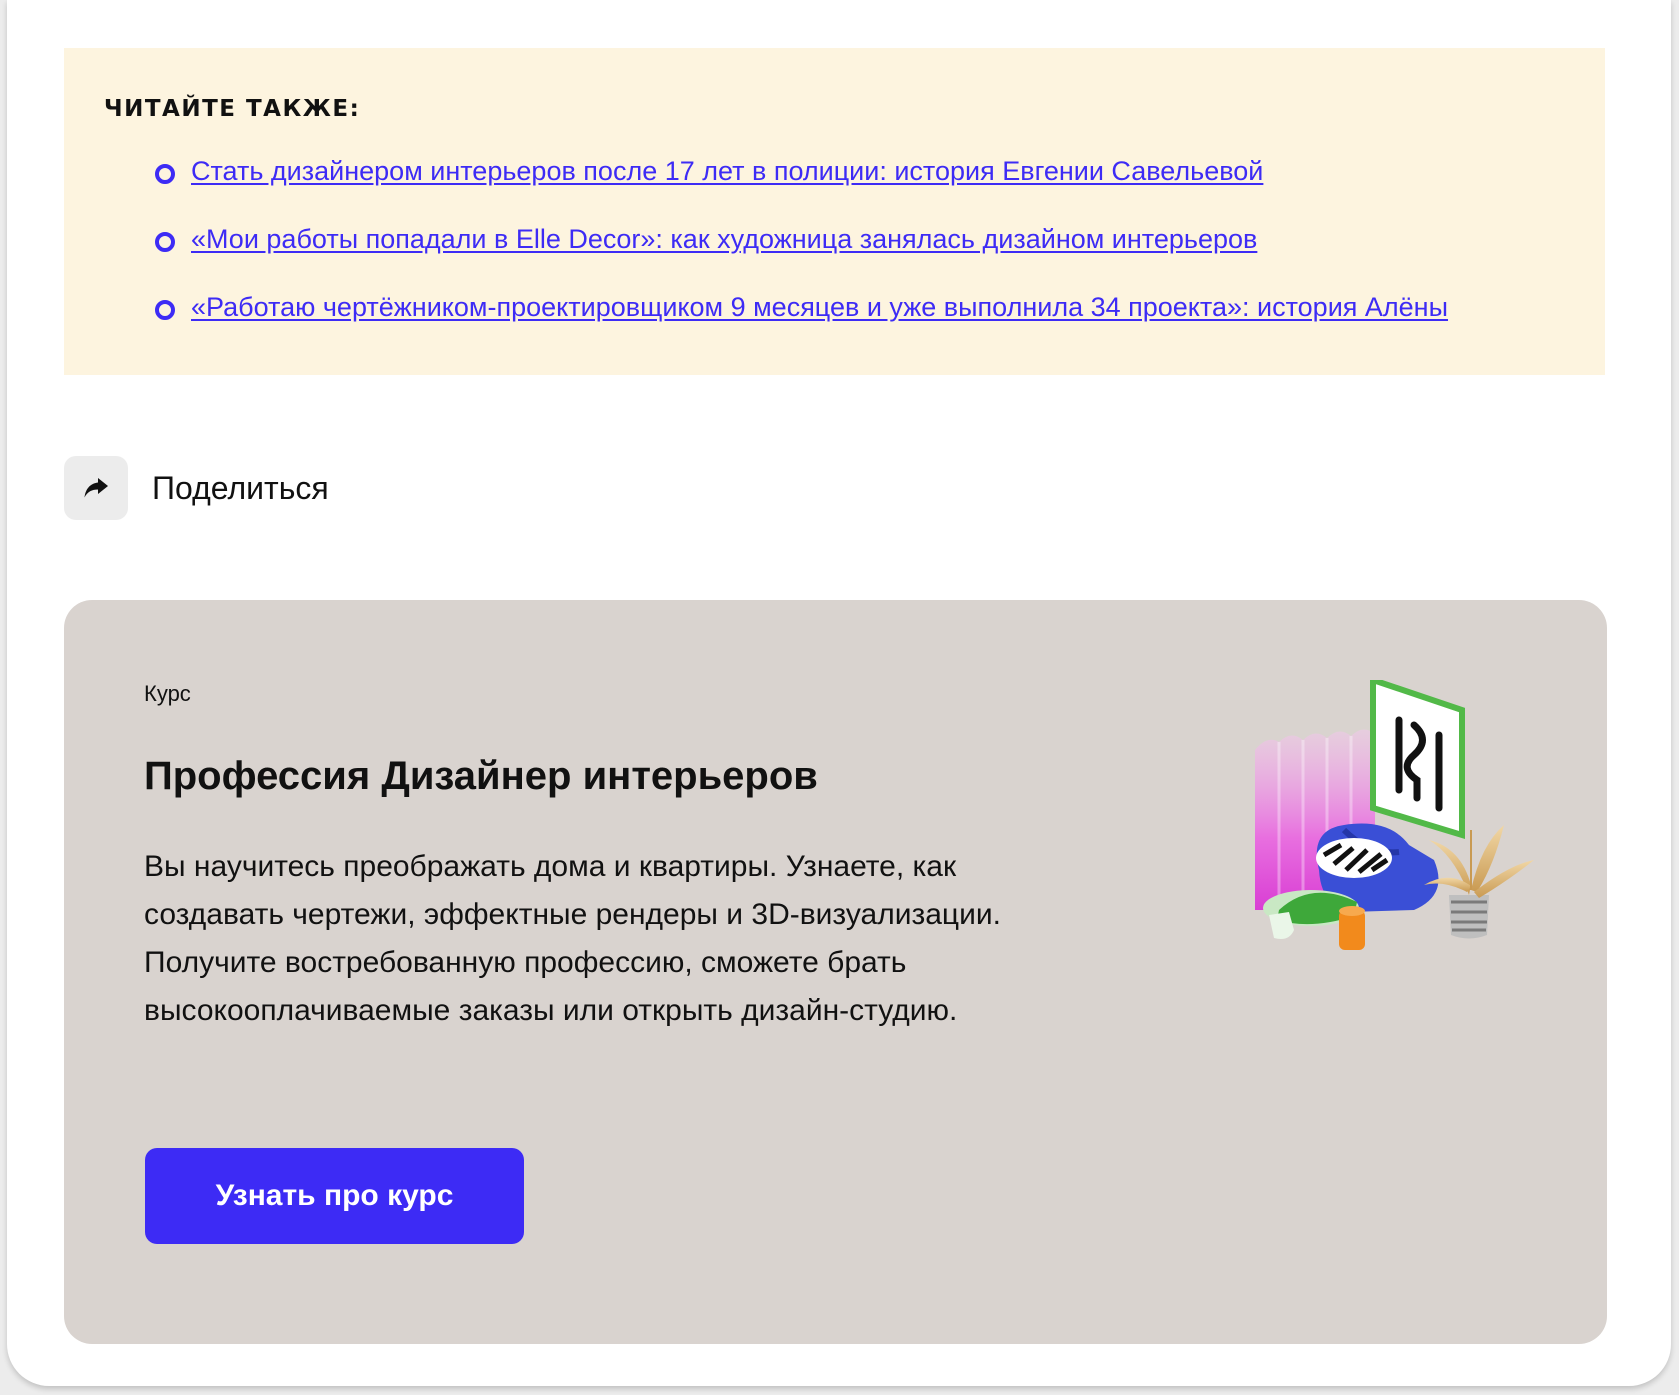 This screenshot has height=1395, width=1679. What do you see at coordinates (334, 1196) in the screenshot?
I see `learn-about-course-button: Узнать про курс` at bounding box center [334, 1196].